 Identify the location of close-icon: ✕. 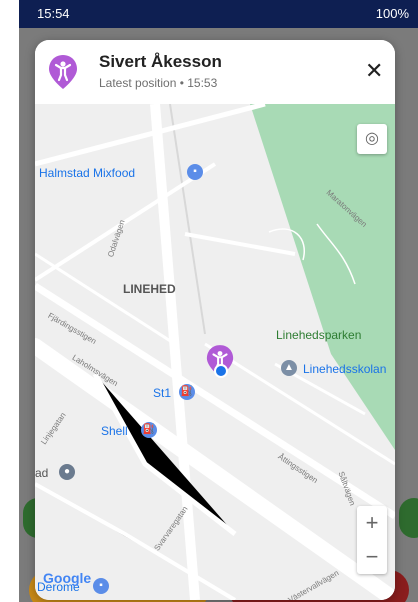
(374, 71).